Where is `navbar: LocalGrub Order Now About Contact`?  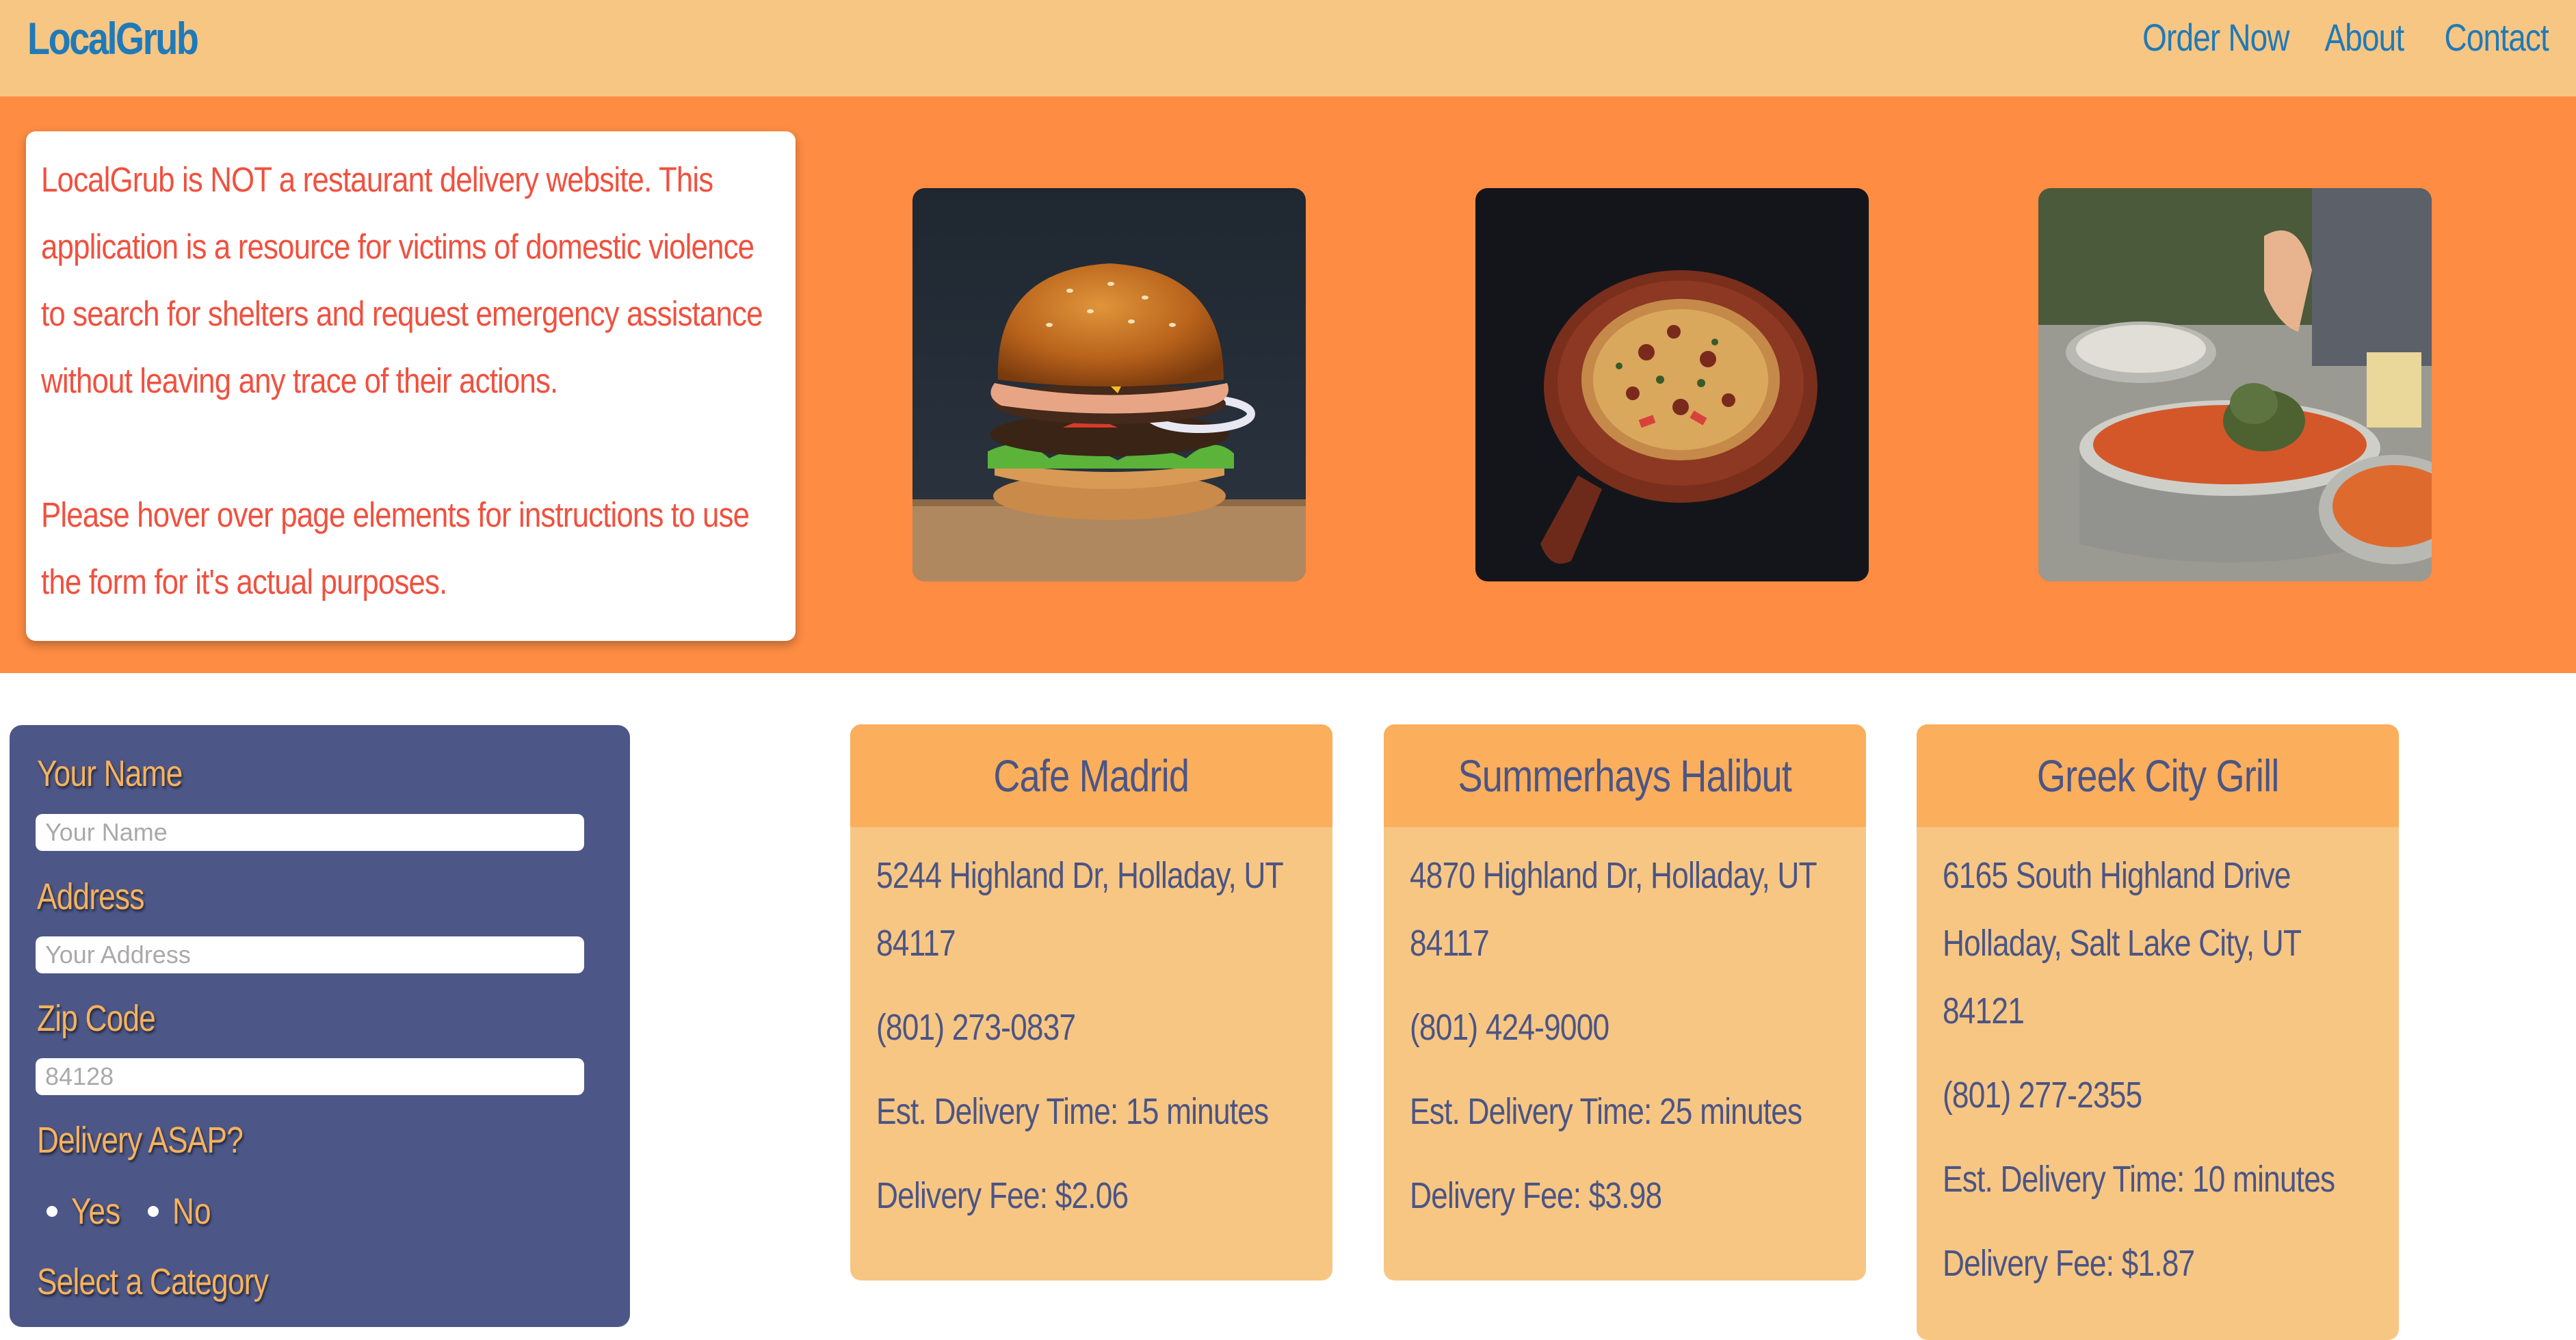 navbar: LocalGrub Order Now About Contact is located at coordinates (1288, 48).